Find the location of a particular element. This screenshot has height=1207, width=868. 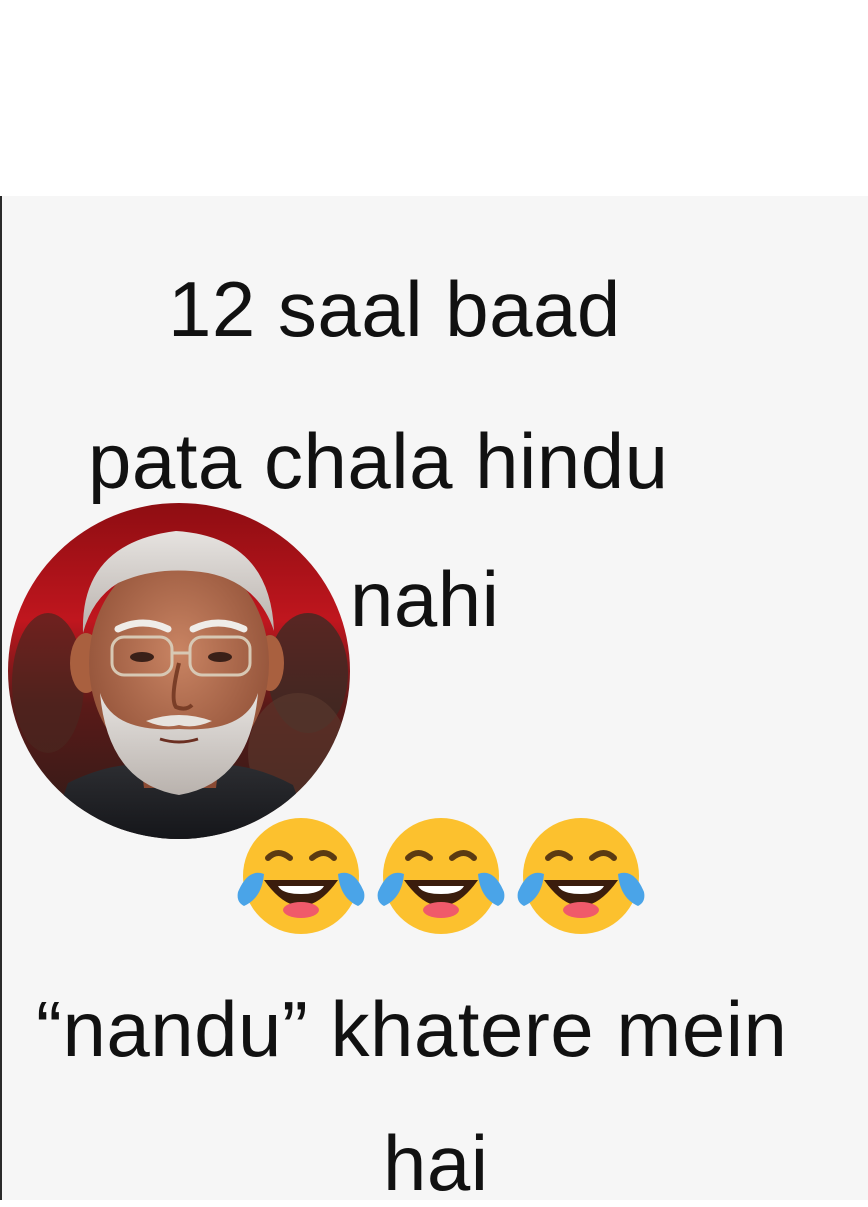

caption-line-5: hai is located at coordinates (436, 1163).